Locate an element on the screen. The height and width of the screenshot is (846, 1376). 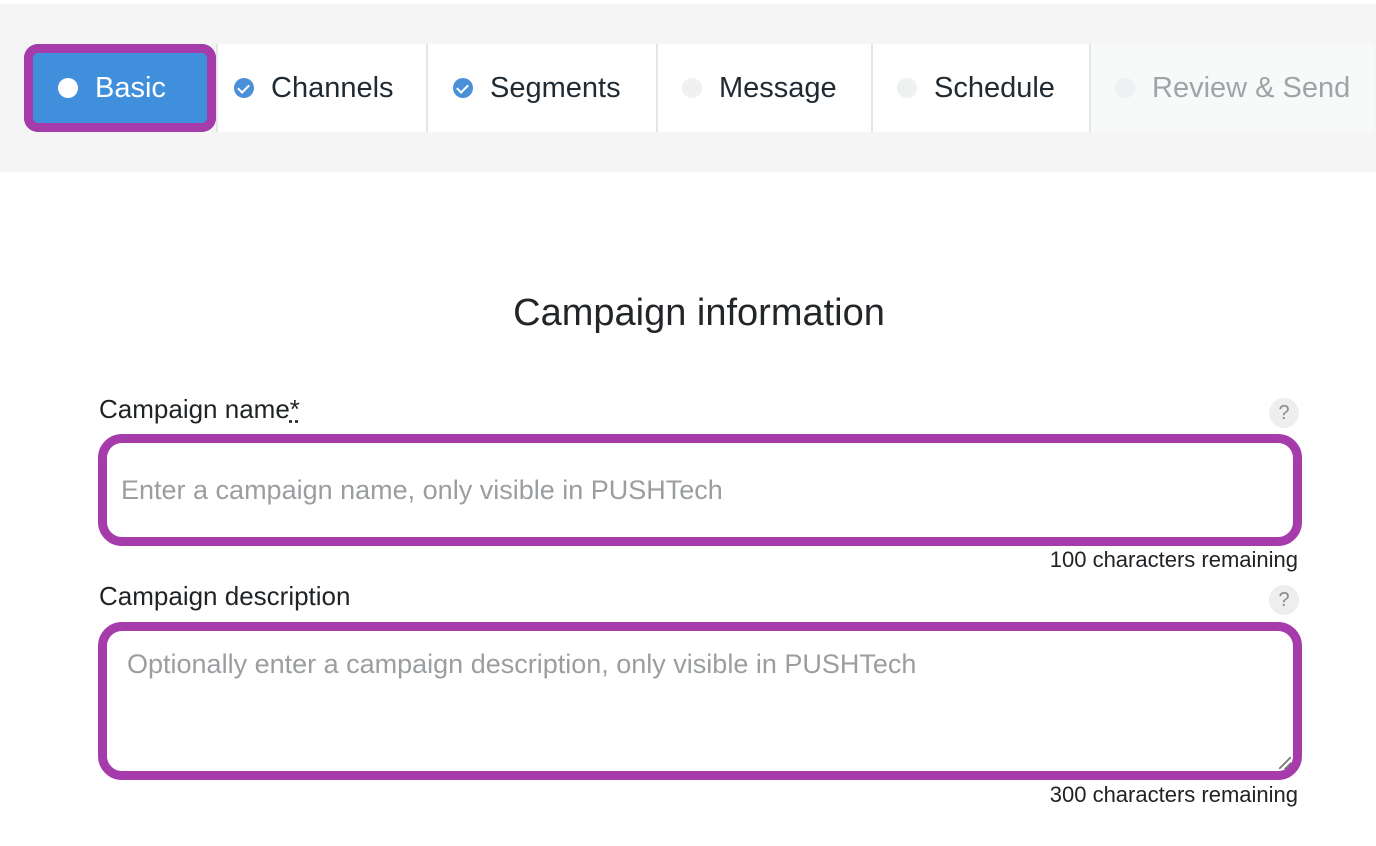
campaign-name-counter: 100 characters remaining is located at coordinates (1173, 559).